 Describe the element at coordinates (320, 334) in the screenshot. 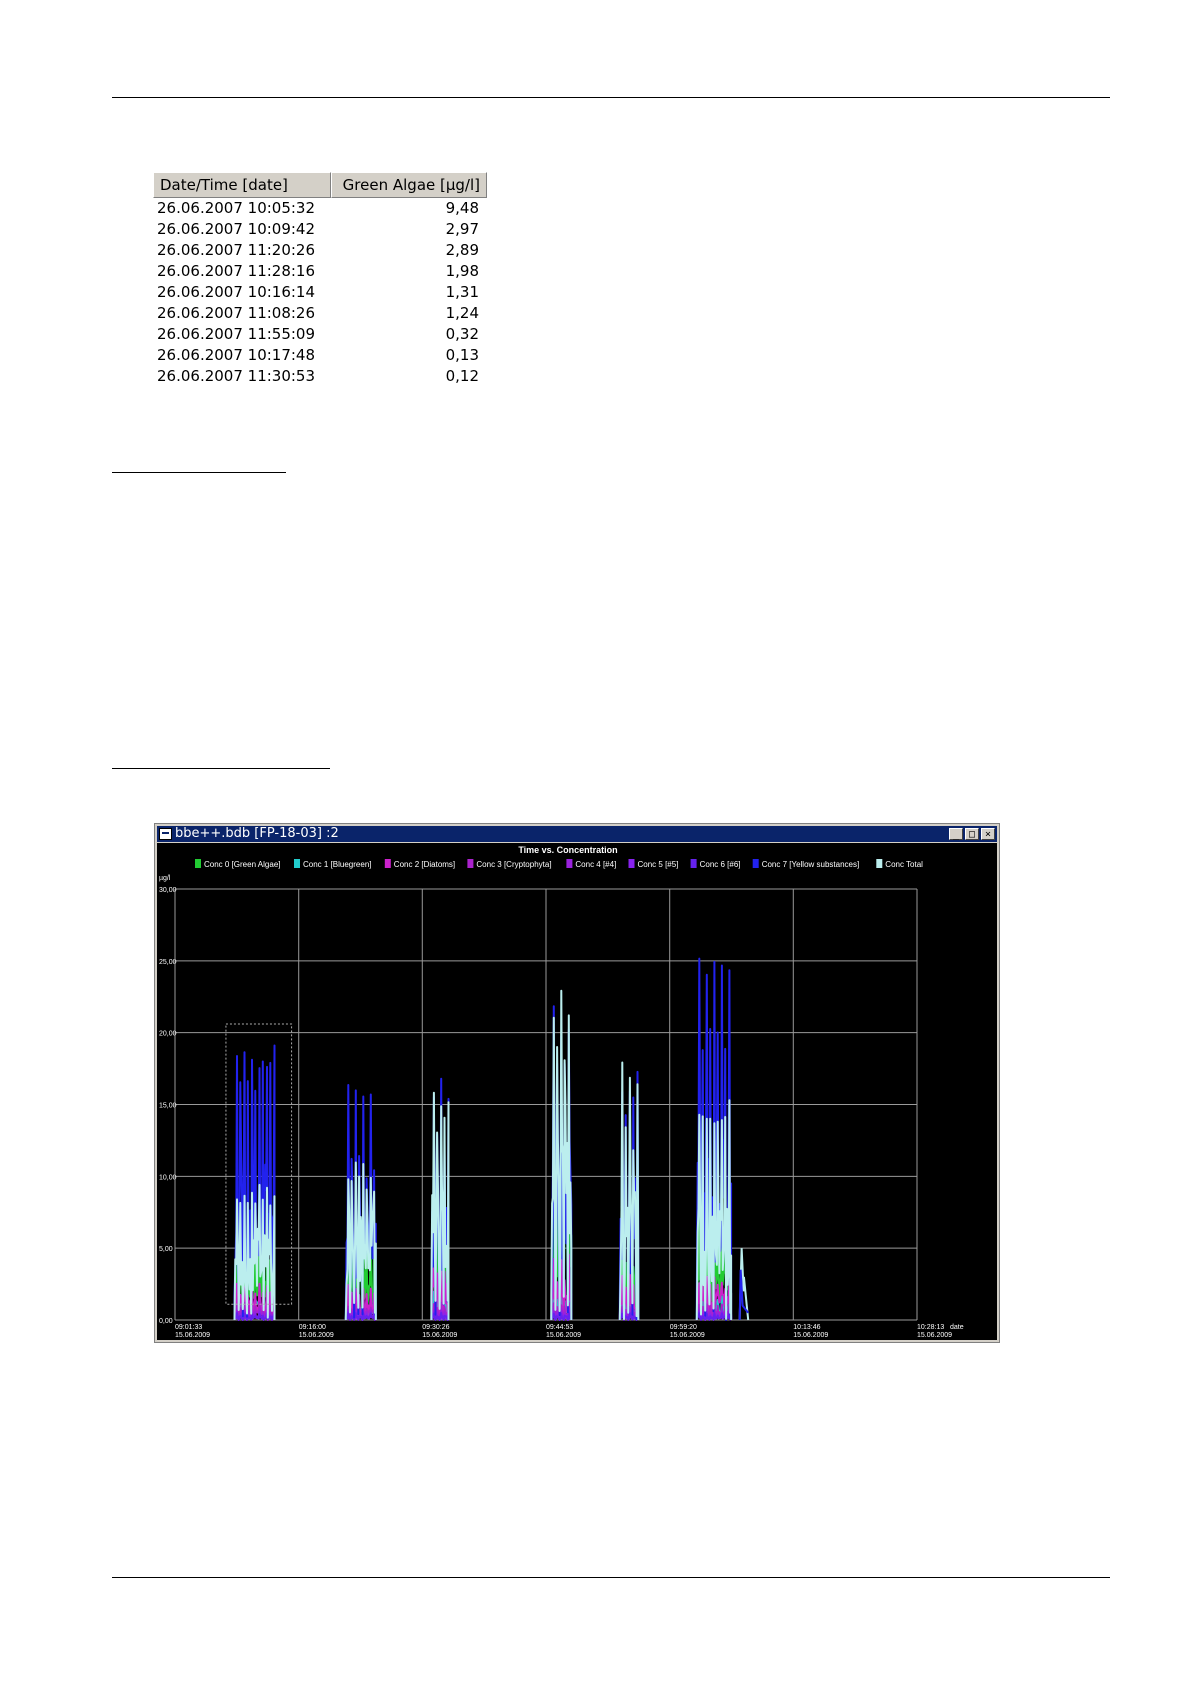

I see `table-row: 26.06.2007 11:55:09 0,32` at that location.